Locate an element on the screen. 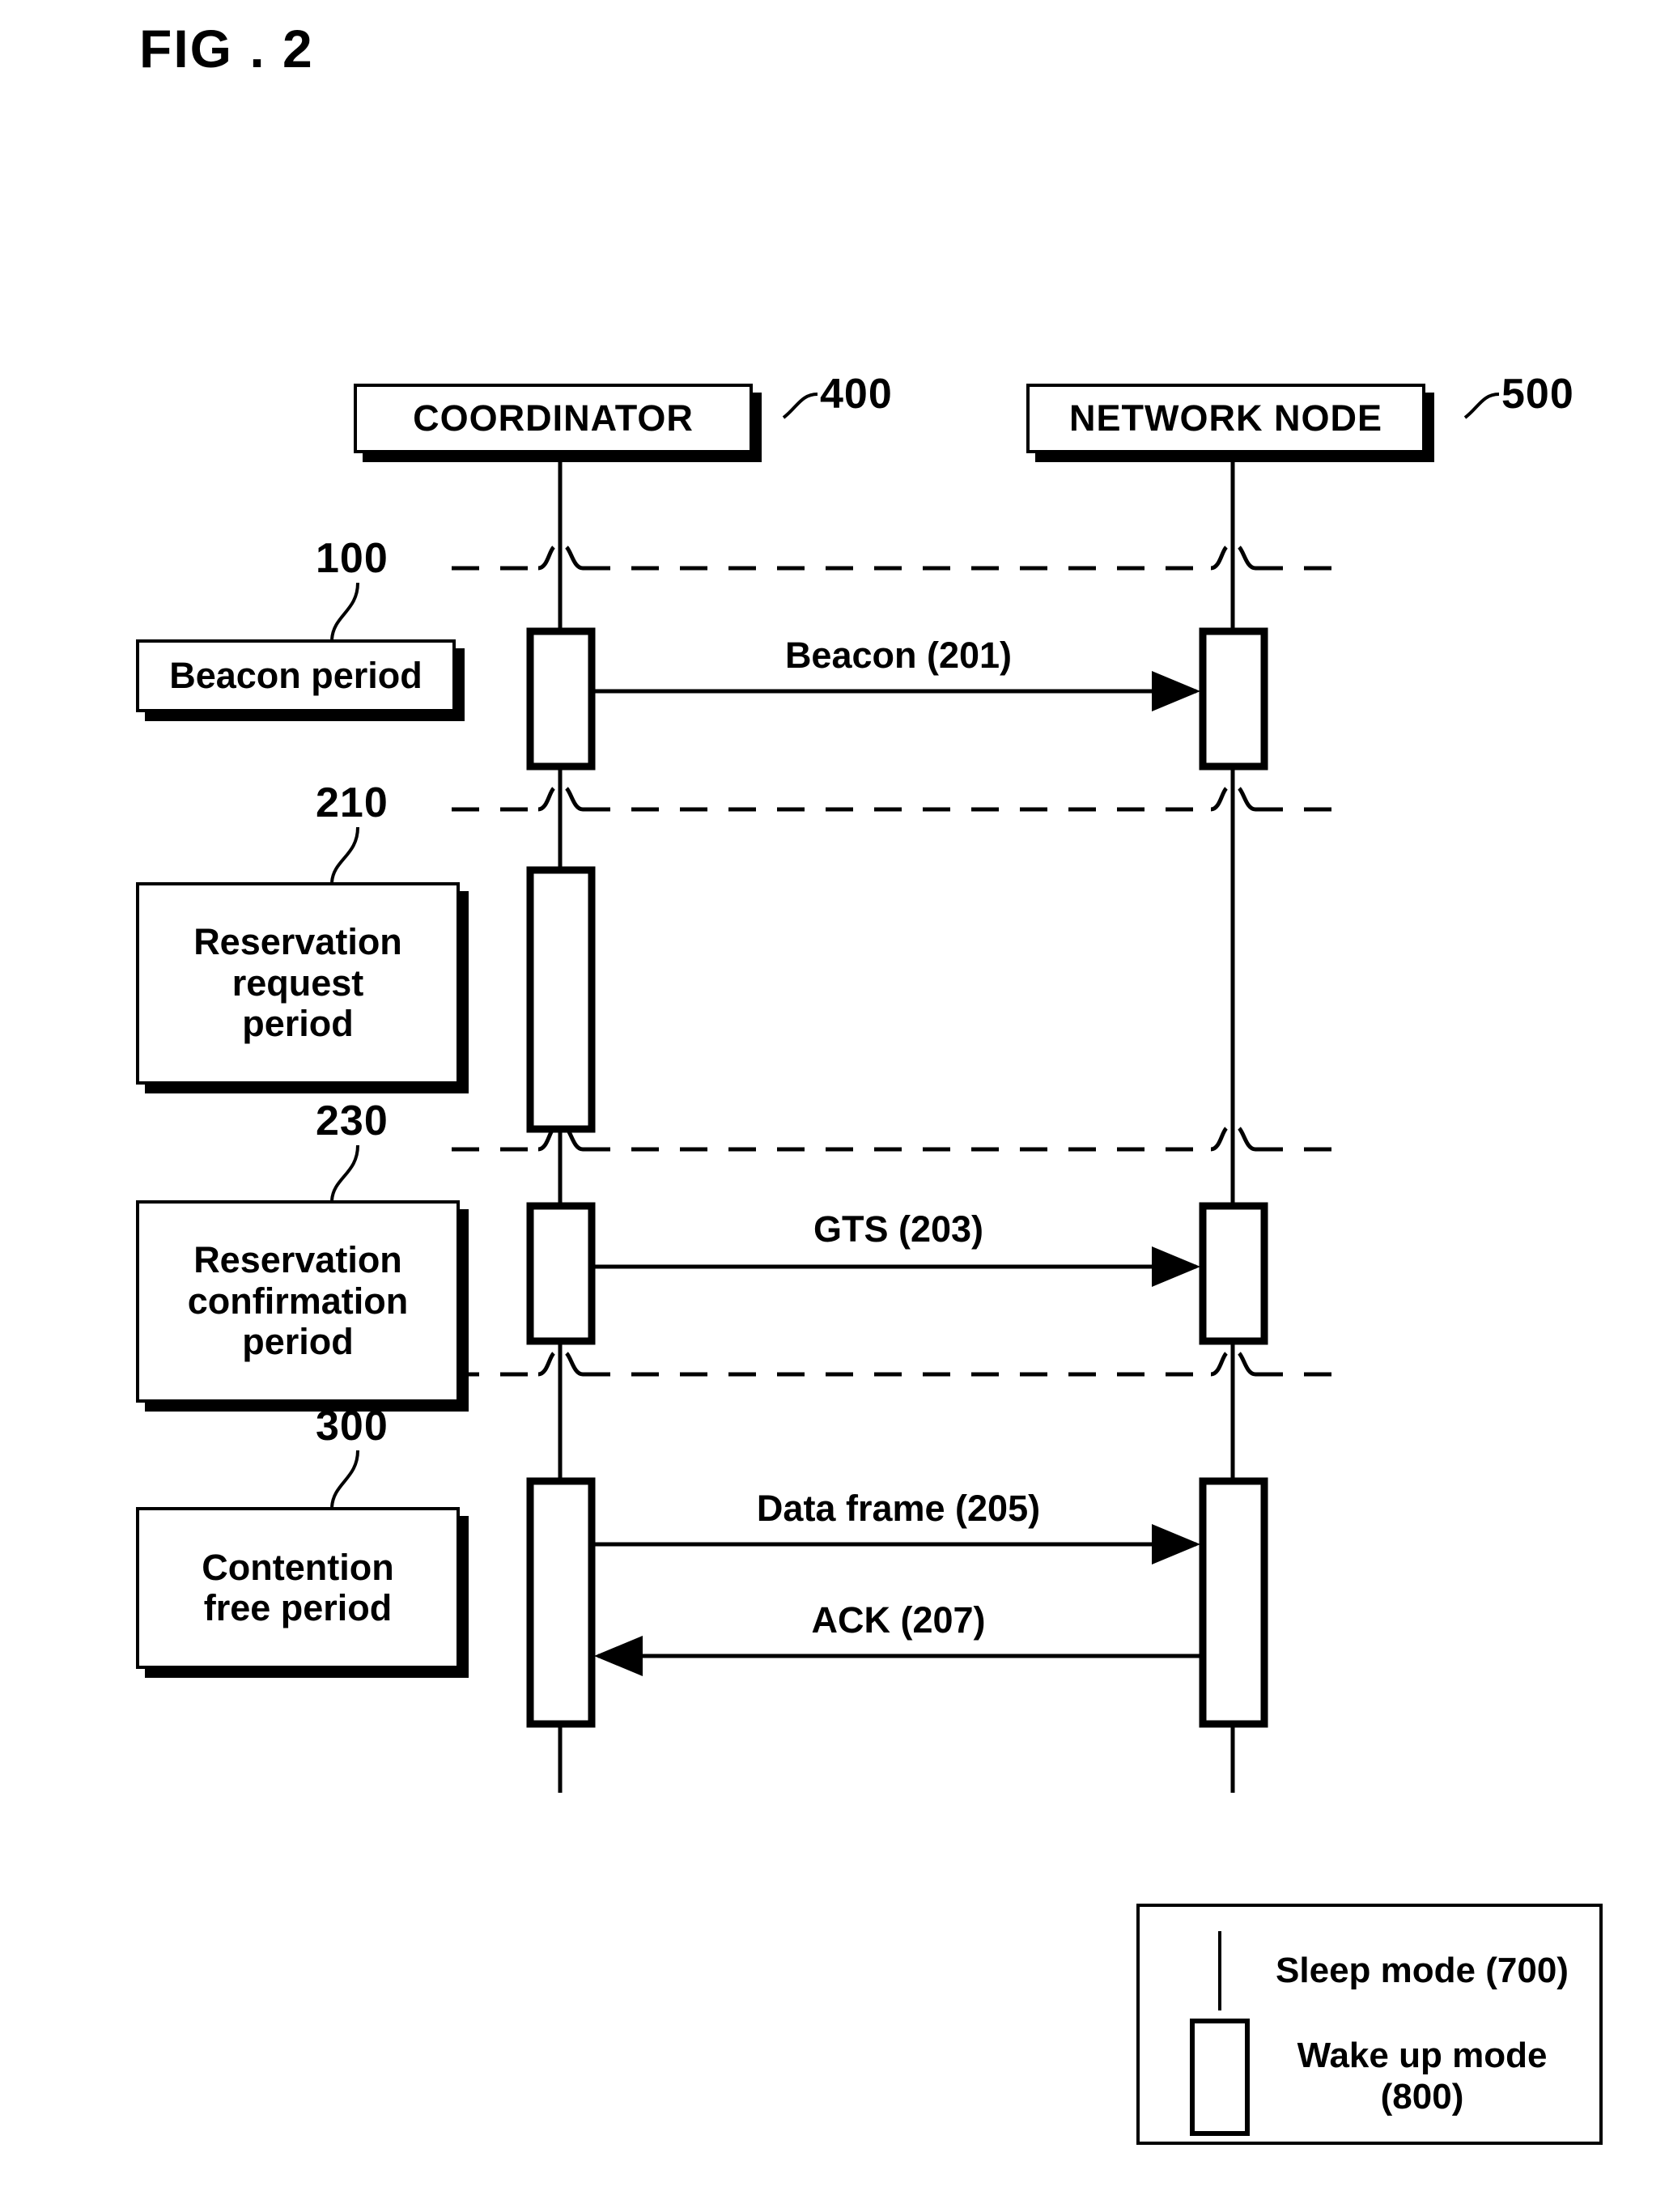 This screenshot has height=2212, width=1669. legend-item-wake-up-mode: Wake up mode (800) is located at coordinates (1377, 2077).